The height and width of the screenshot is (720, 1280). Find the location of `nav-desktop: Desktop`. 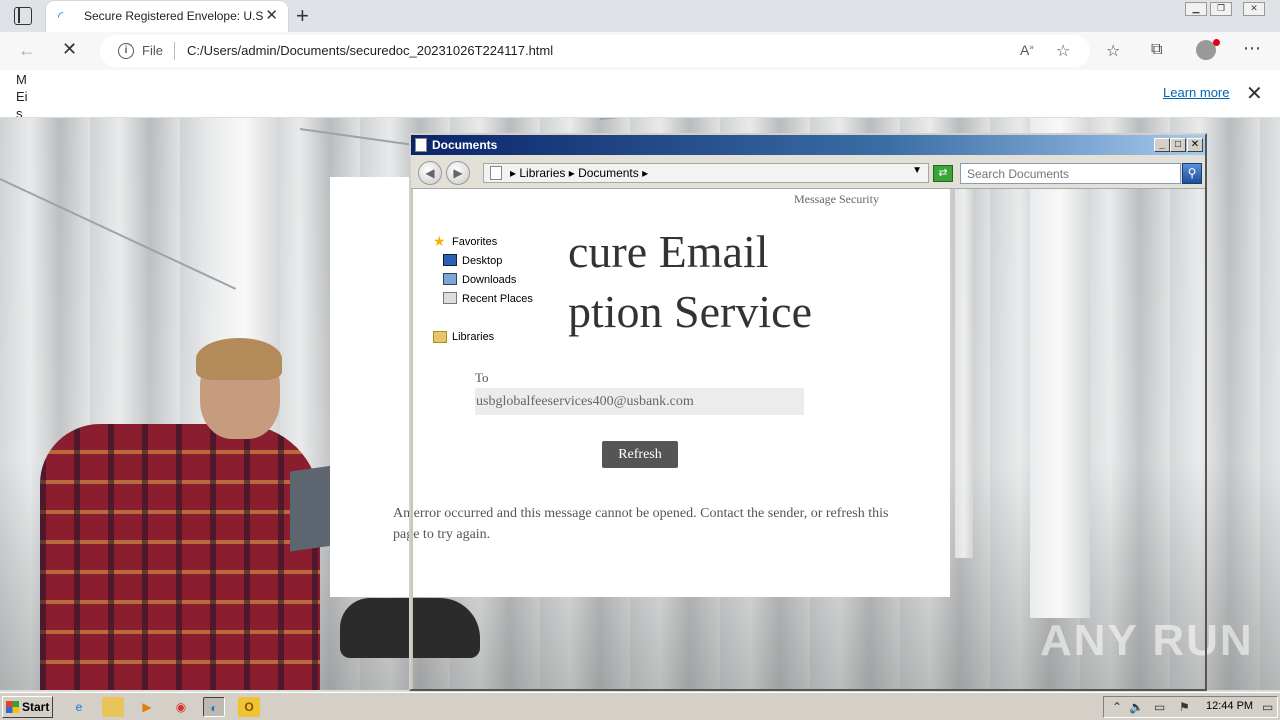

nav-desktop: Desktop is located at coordinates (482, 261).